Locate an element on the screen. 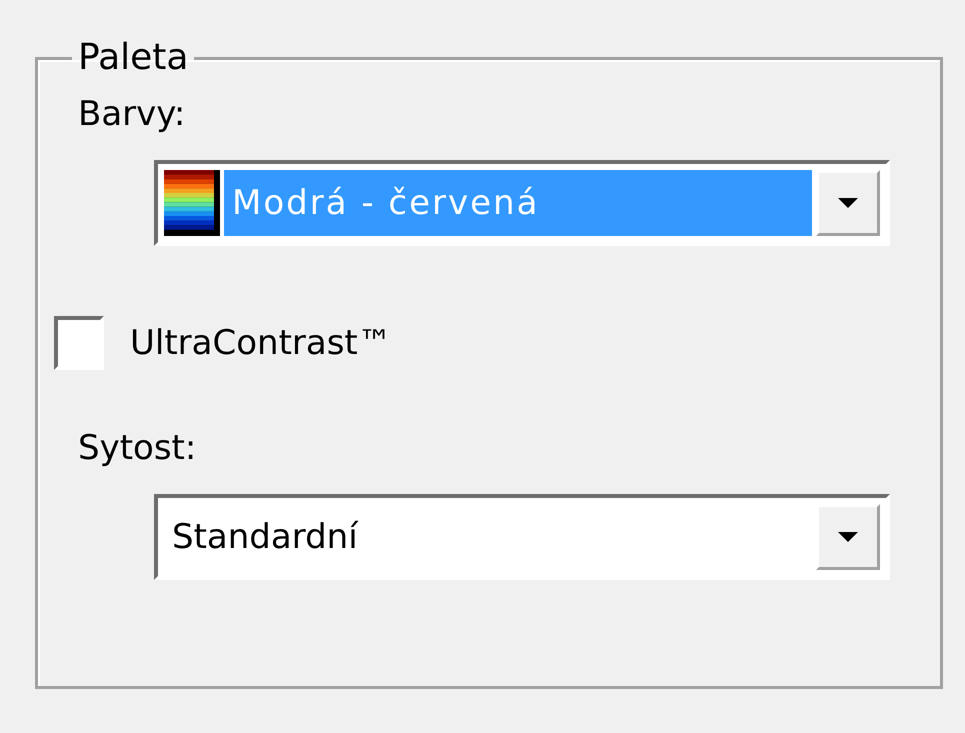 This screenshot has width=965, height=733. gradient-swatch-icon is located at coordinates (192, 203).